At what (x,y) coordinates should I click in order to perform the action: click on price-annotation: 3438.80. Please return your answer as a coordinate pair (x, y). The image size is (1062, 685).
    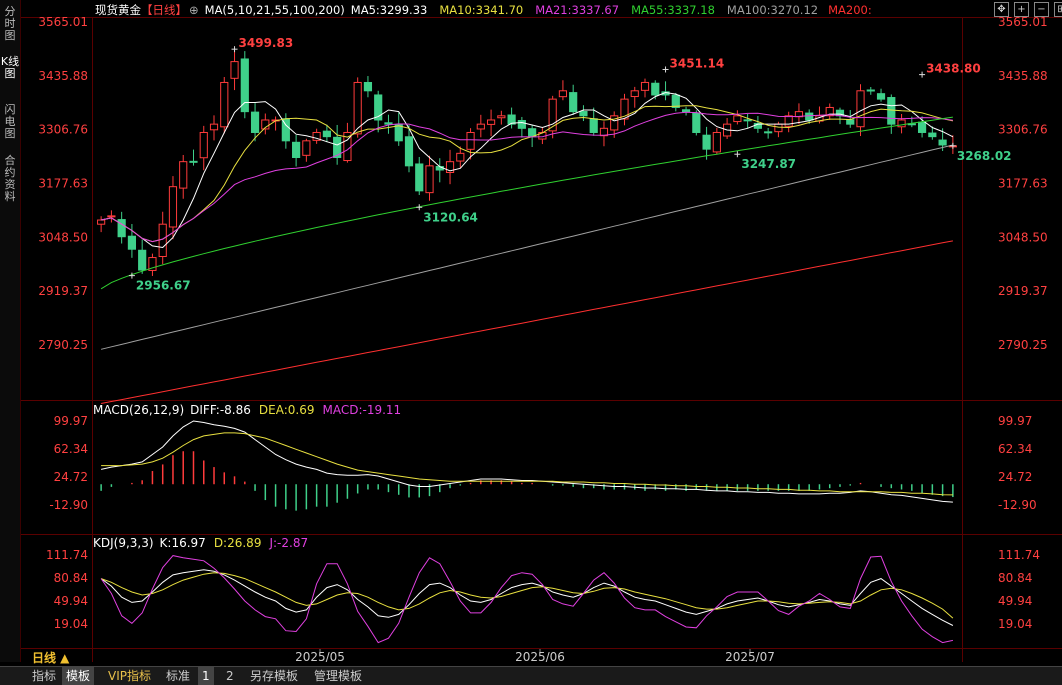
    Looking at the image, I should click on (953, 69).